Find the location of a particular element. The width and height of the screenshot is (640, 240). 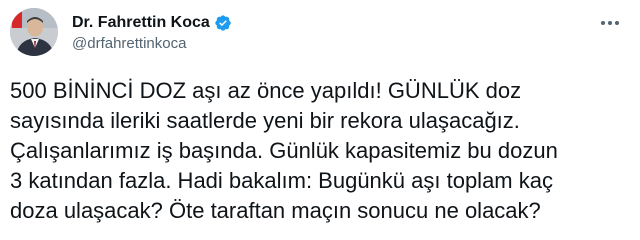

author-display-name: Dr. Fahrettin Koca is located at coordinates (141, 23).